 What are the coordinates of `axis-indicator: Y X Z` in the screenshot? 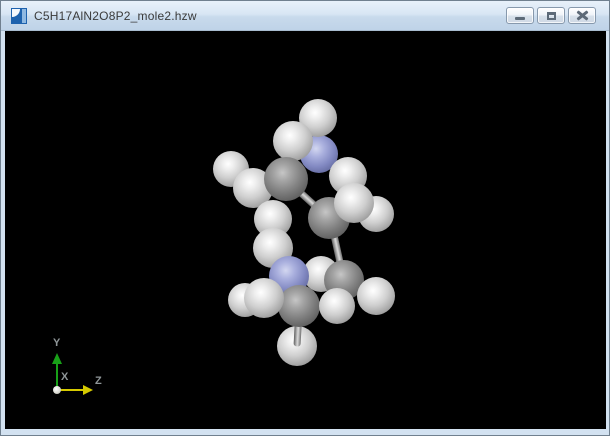 It's located at (80, 375).